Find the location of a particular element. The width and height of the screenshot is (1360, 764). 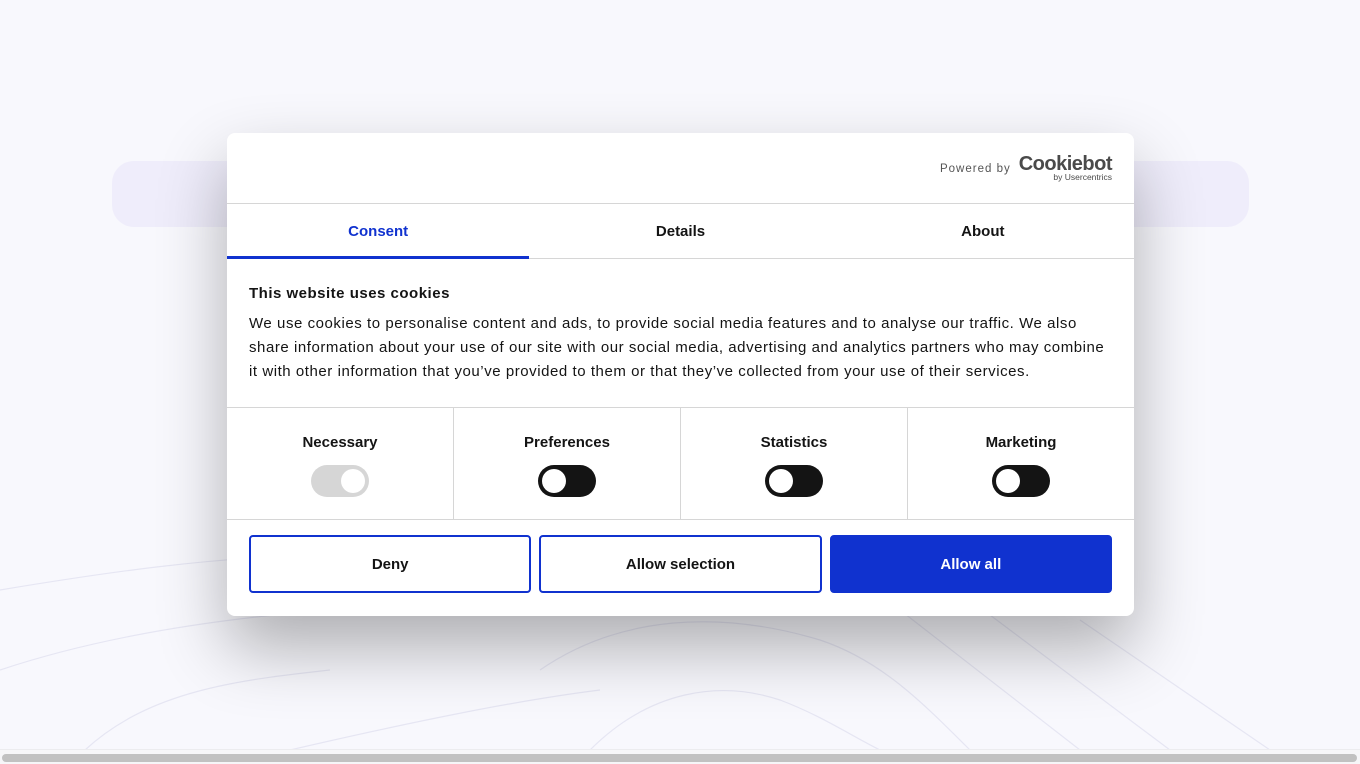

preferences-toggle is located at coordinates (567, 481).